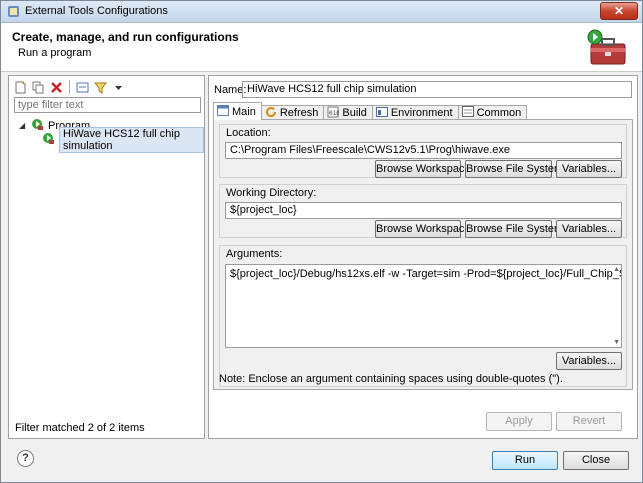 This screenshot has width=643, height=483. I want to click on tab-build: 010 Build, so click(348, 112).